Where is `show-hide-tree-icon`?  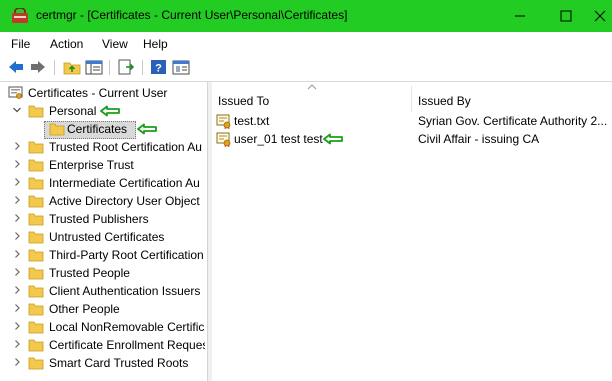 show-hide-tree-icon is located at coordinates (94, 67).